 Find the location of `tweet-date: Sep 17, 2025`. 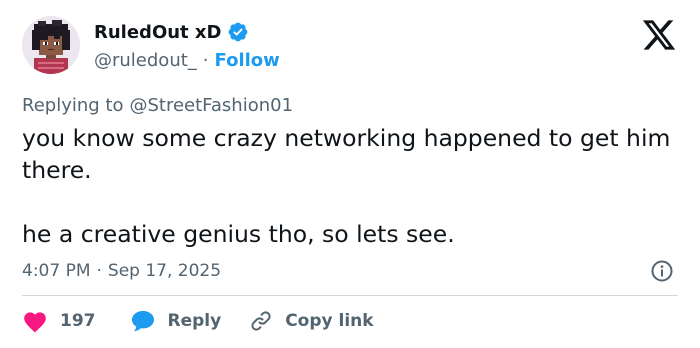

tweet-date: Sep 17, 2025 is located at coordinates (164, 271).